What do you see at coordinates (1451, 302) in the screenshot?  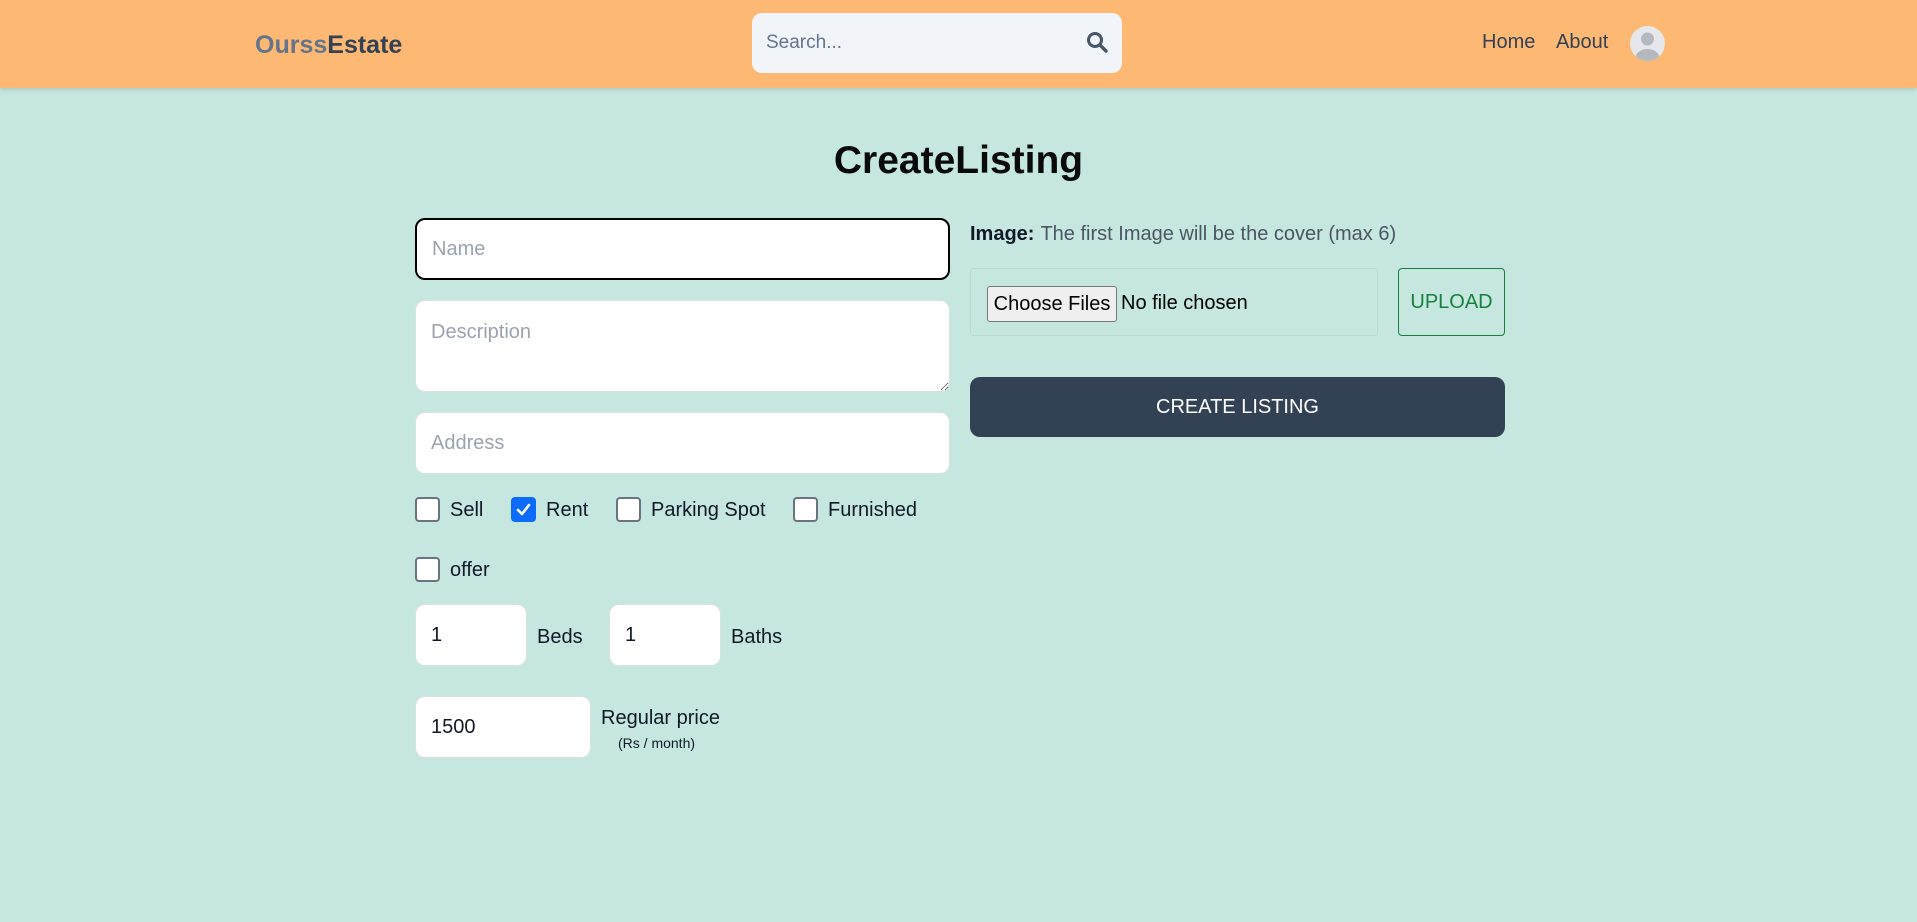 I see `upload-button: UPLOAD` at bounding box center [1451, 302].